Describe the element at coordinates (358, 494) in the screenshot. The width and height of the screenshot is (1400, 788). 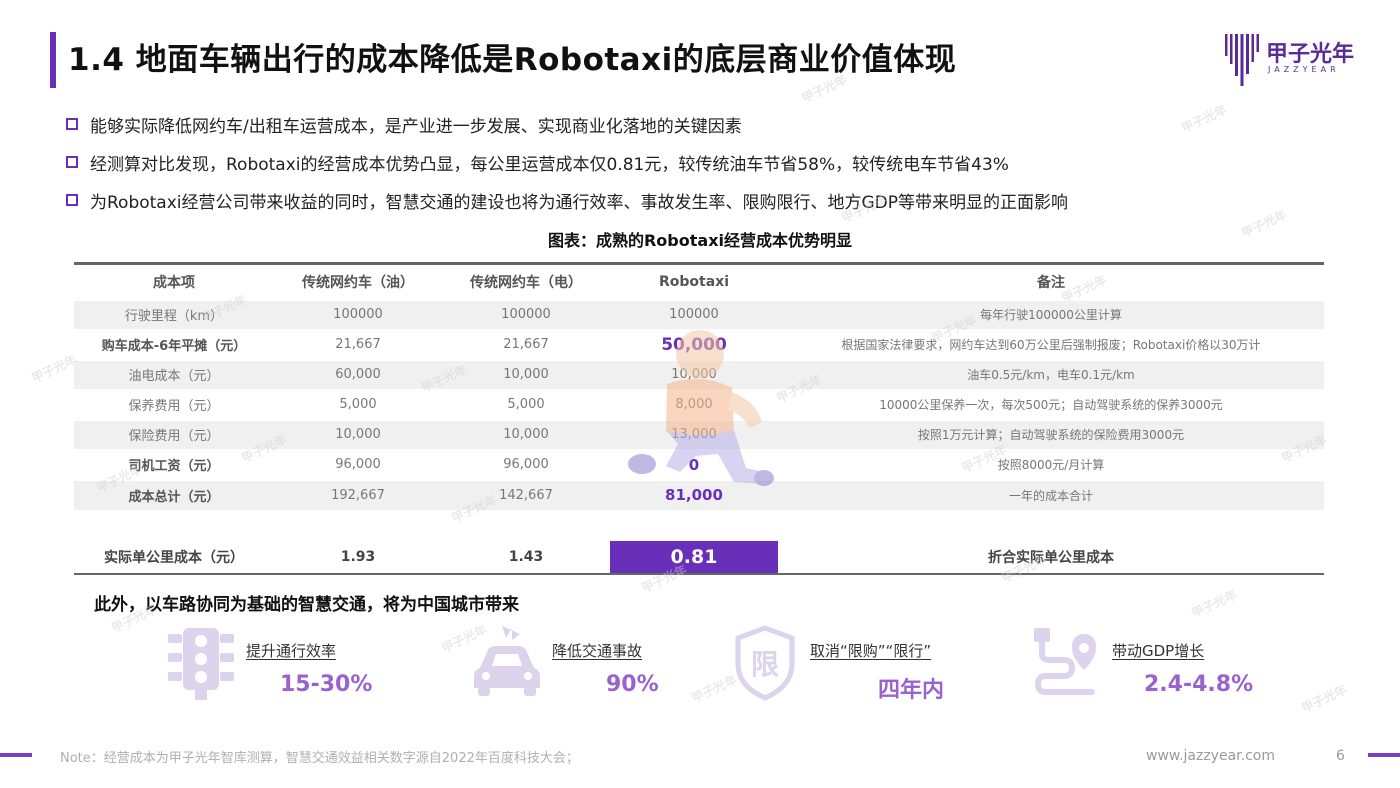
I see `cell-oil: 192,667` at that location.